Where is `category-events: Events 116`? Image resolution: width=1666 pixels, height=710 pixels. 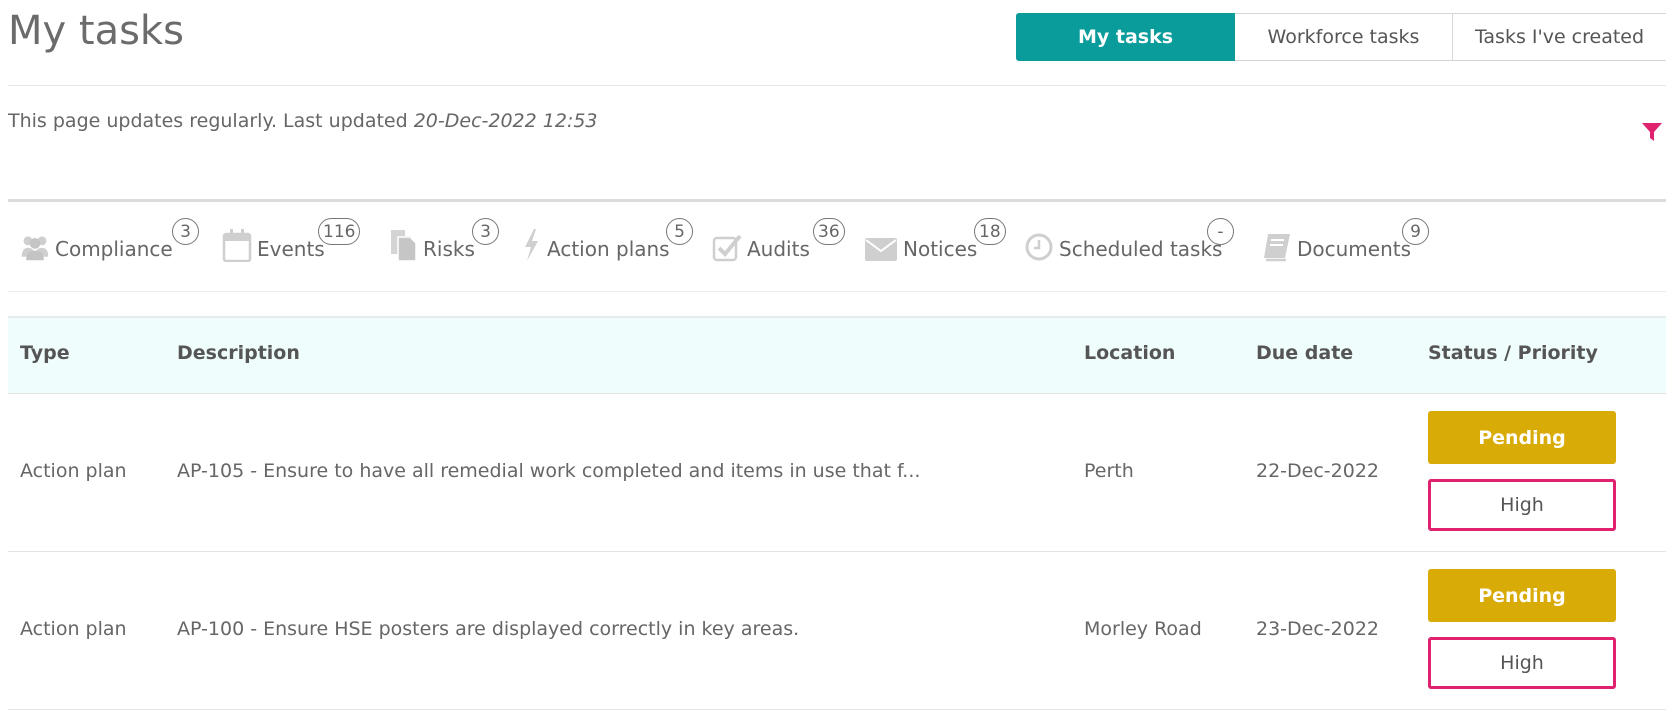 category-events: Events 116 is located at coordinates (291, 240).